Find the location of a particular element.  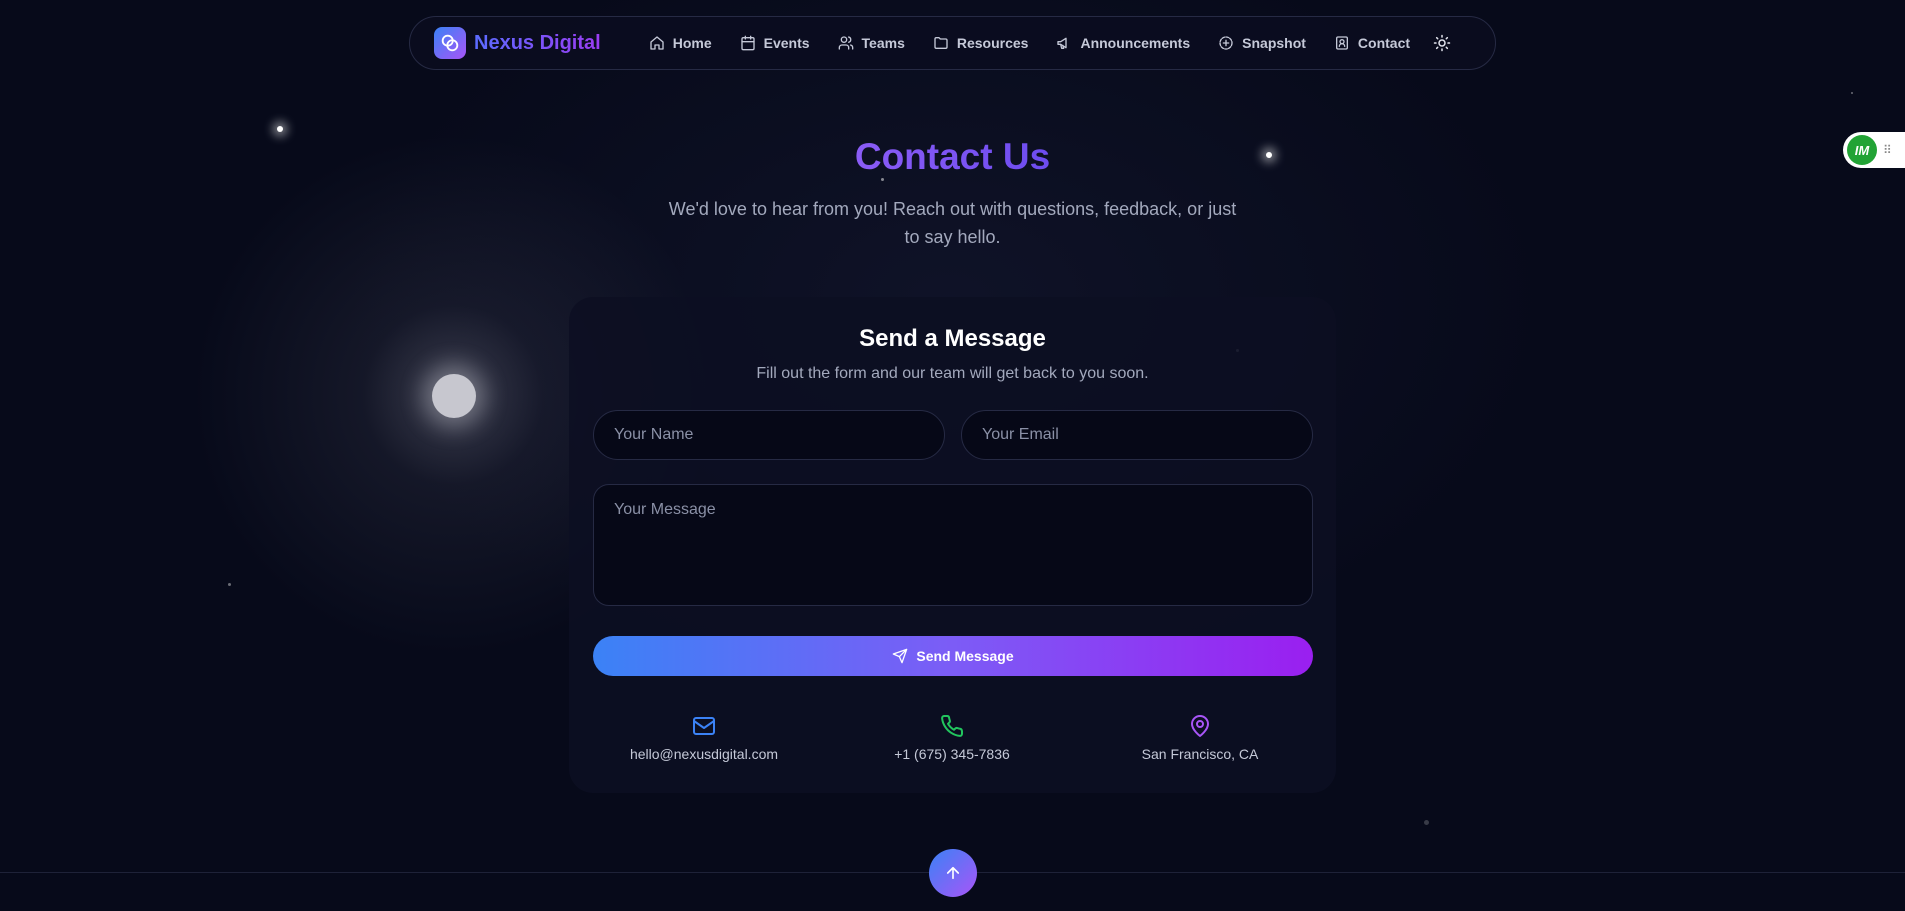

contact-location-text: San Francisco, CA is located at coordinates (1200, 754).